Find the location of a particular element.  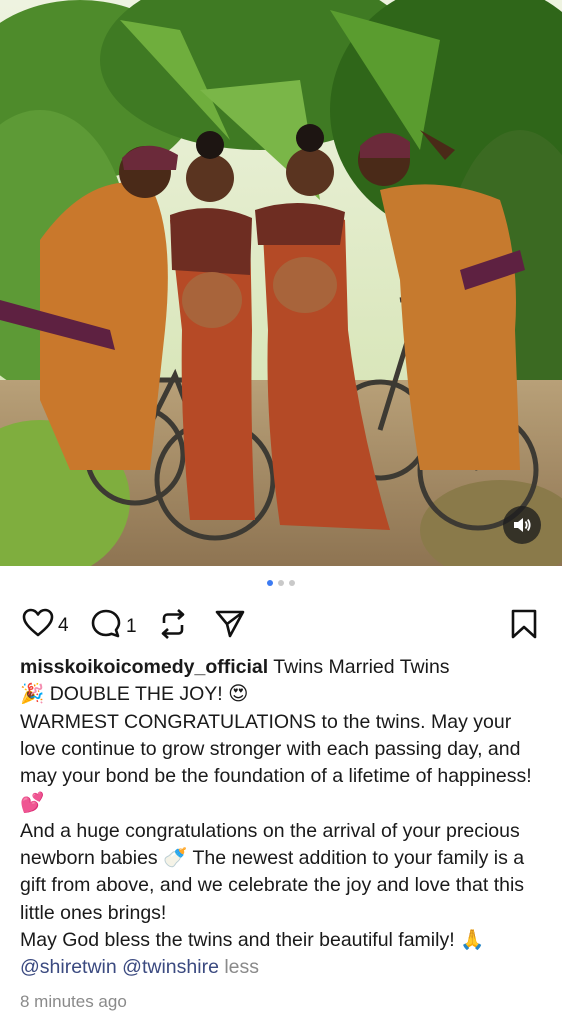

repost-button is located at coordinates (173, 626).